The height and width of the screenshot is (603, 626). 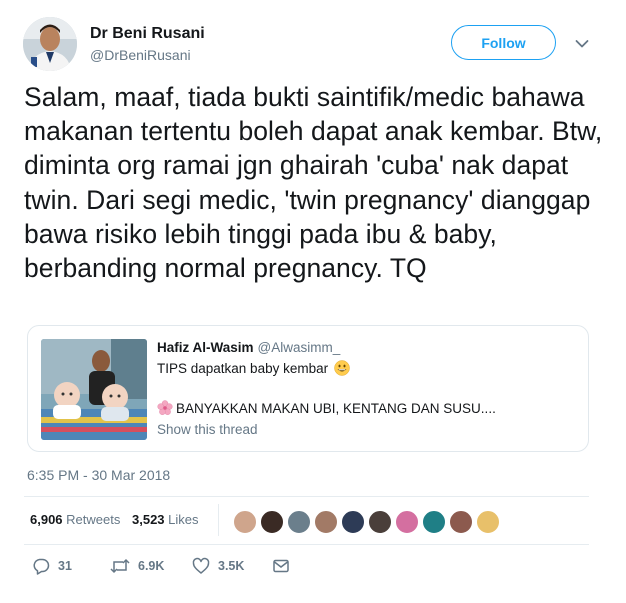 I want to click on likes-label: Likes, so click(x=183, y=519).